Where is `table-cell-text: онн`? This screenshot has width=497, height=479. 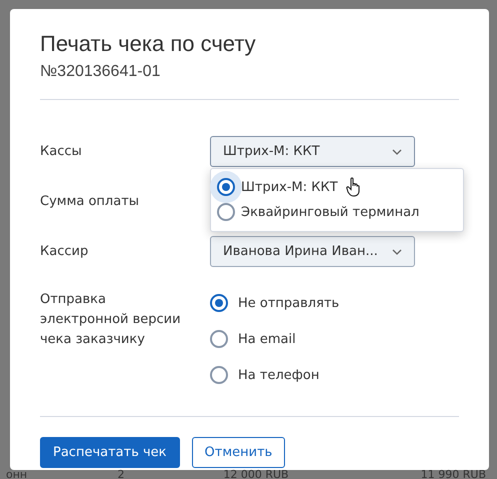
table-cell-text: онн is located at coordinates (17, 474).